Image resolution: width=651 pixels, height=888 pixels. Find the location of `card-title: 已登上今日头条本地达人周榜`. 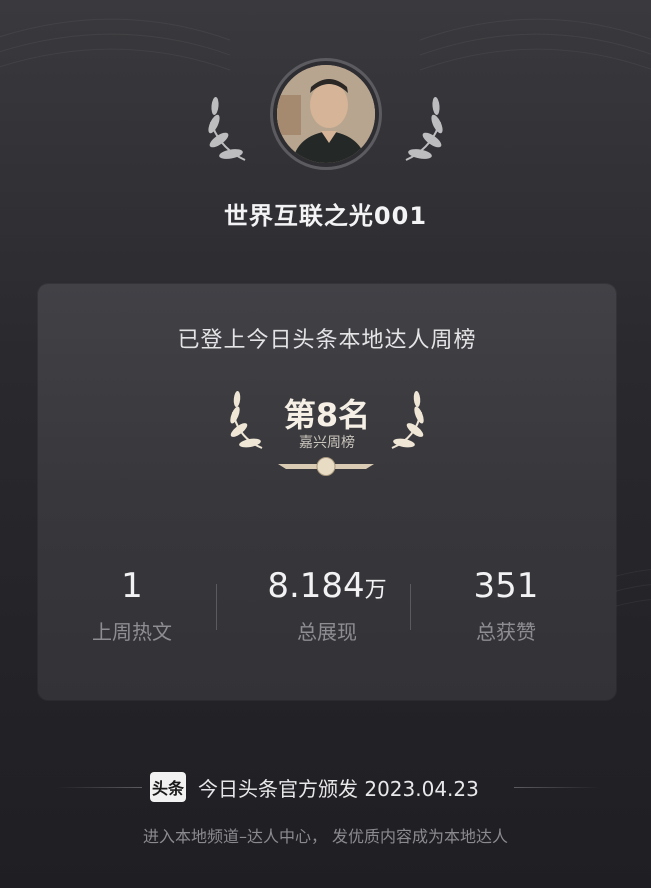

card-title: 已登上今日头条本地达人周榜 is located at coordinates (327, 340).